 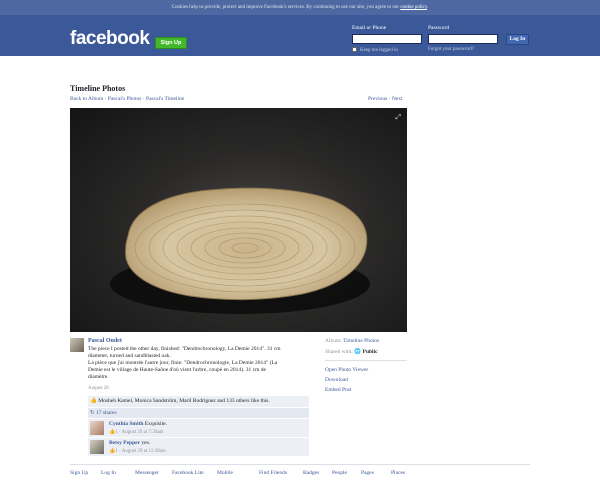 I want to click on keep-logged-checkbox, so click(x=354, y=49).